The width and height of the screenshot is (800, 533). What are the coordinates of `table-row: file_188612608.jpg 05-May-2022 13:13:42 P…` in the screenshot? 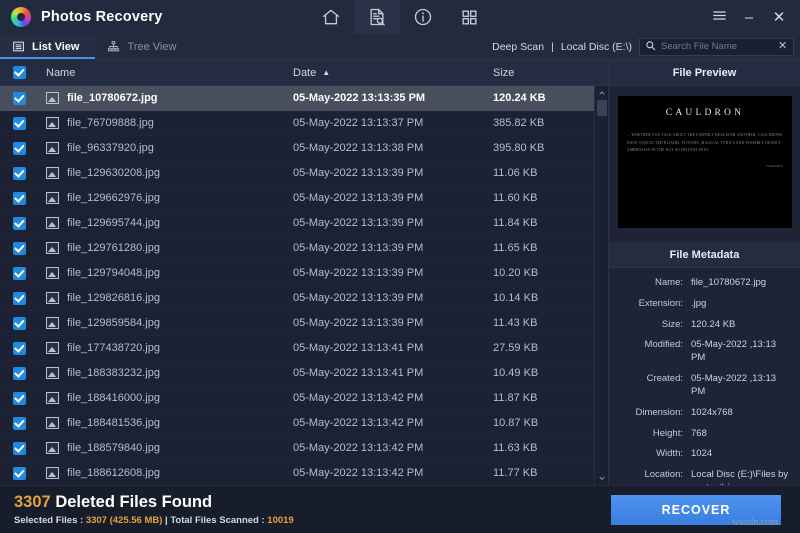 It's located at (304, 473).